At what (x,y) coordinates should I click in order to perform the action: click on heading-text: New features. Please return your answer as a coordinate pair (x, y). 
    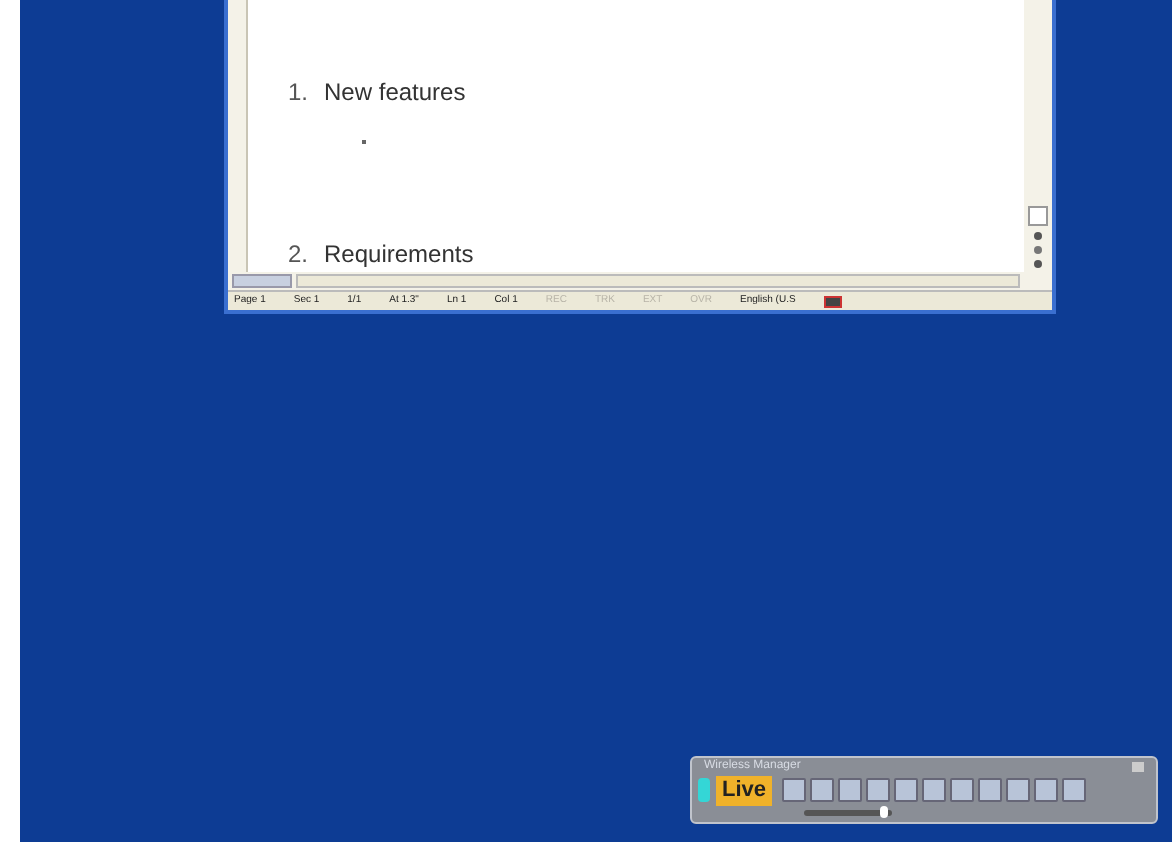
    Looking at the image, I should click on (395, 92).